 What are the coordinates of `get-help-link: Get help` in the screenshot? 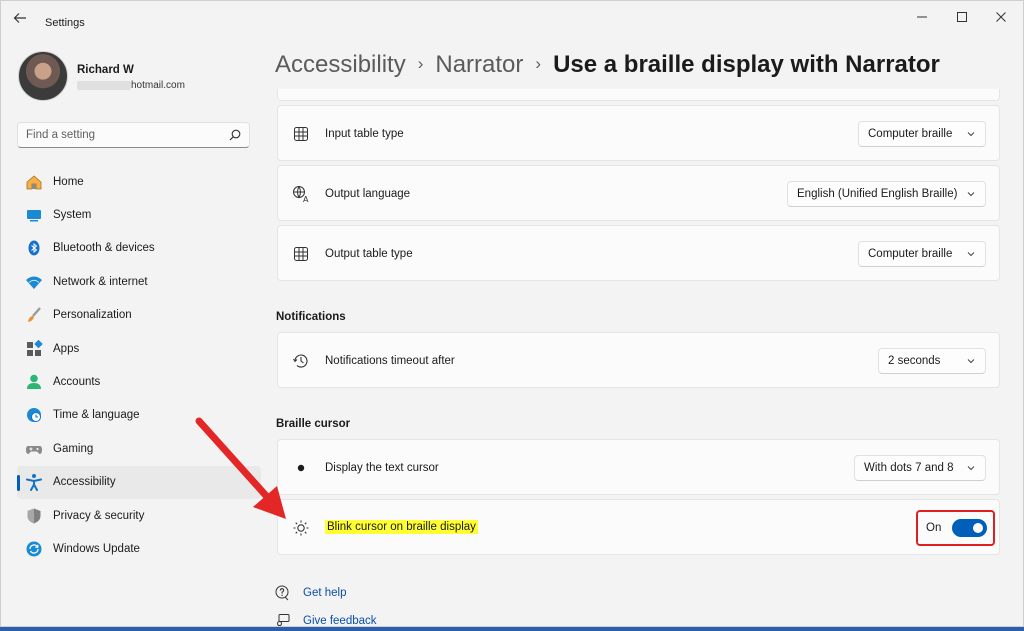 It's located at (324, 593).